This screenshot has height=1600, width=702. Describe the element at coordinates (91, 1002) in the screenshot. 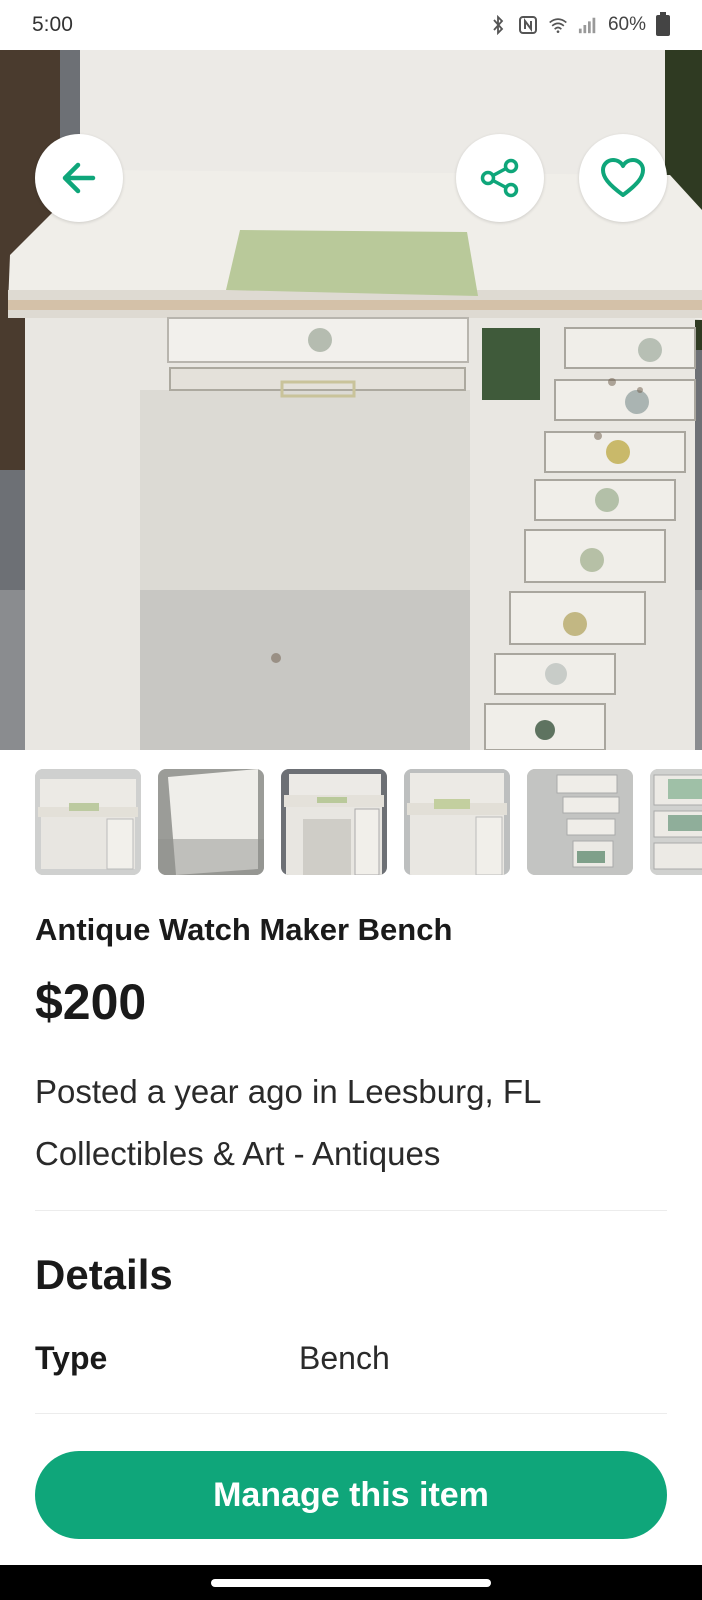

I see `listing-price: $200` at that location.